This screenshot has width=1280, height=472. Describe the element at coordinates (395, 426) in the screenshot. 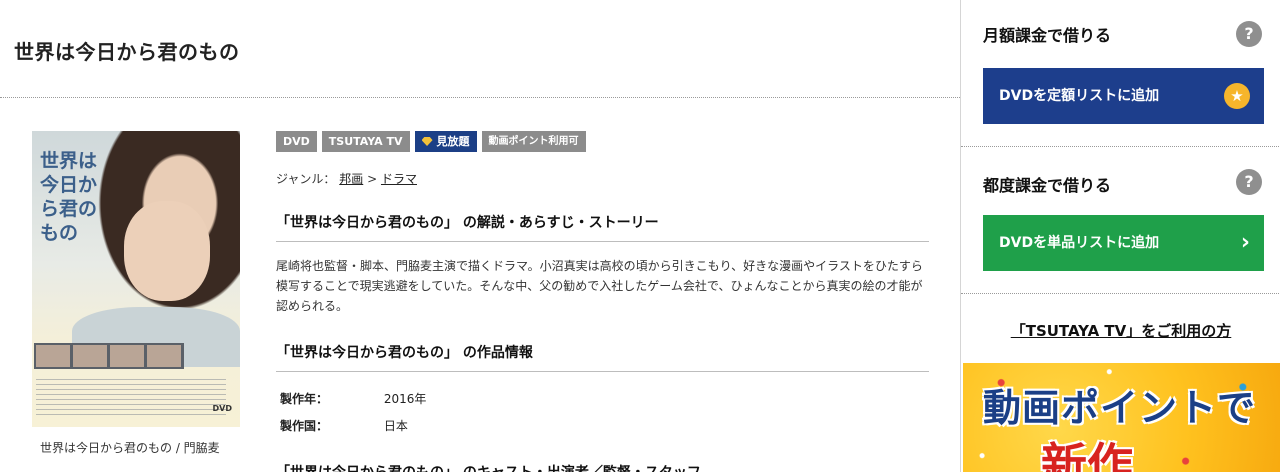

I see `info-value: 日本` at that location.